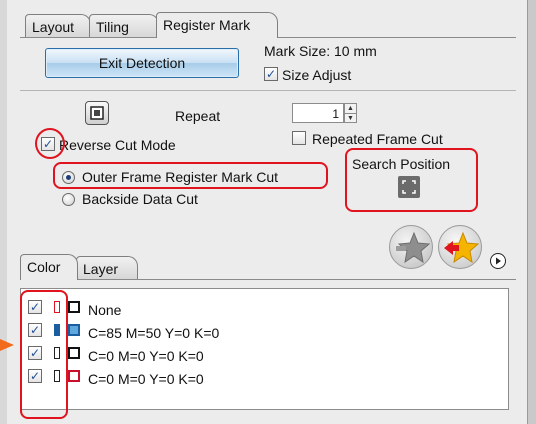 This screenshot has width=536, height=424. What do you see at coordinates (268, 279) in the screenshot?
I see `bottom-tab-line` at bounding box center [268, 279].